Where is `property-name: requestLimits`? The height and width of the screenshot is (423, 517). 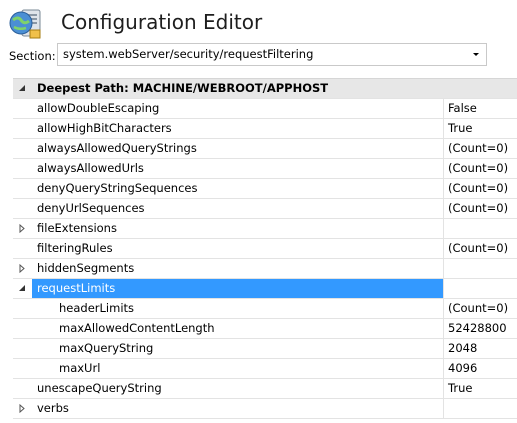
property-name: requestLimits is located at coordinates (238, 288).